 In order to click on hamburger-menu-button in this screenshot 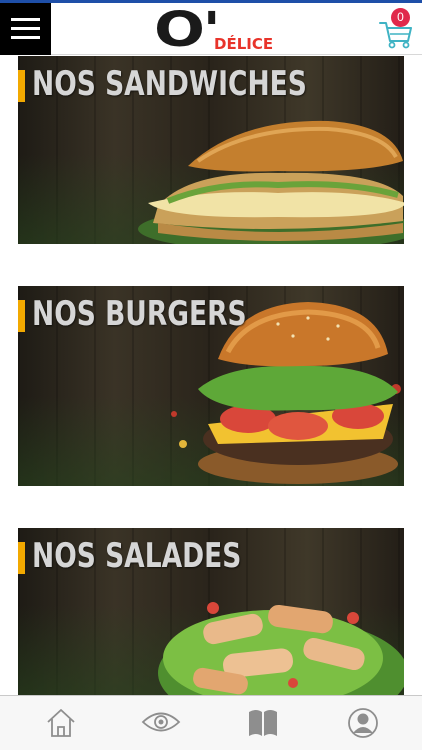, I will do `click(25, 29)`.